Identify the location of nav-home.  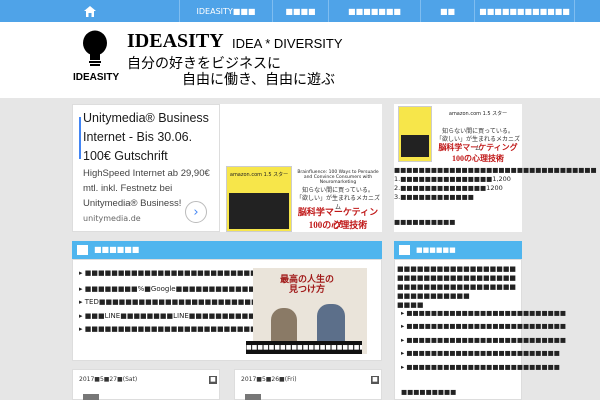
(90, 11).